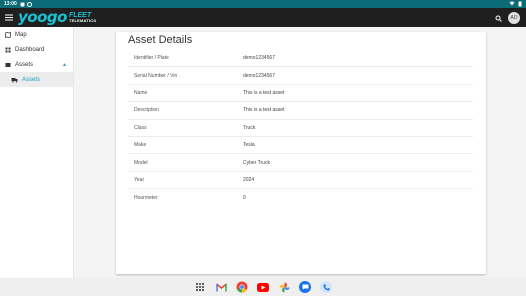 The image size is (526, 296). Describe the element at coordinates (36, 64) in the screenshot. I see `sidebar-item-assets: Assets ▲` at that location.